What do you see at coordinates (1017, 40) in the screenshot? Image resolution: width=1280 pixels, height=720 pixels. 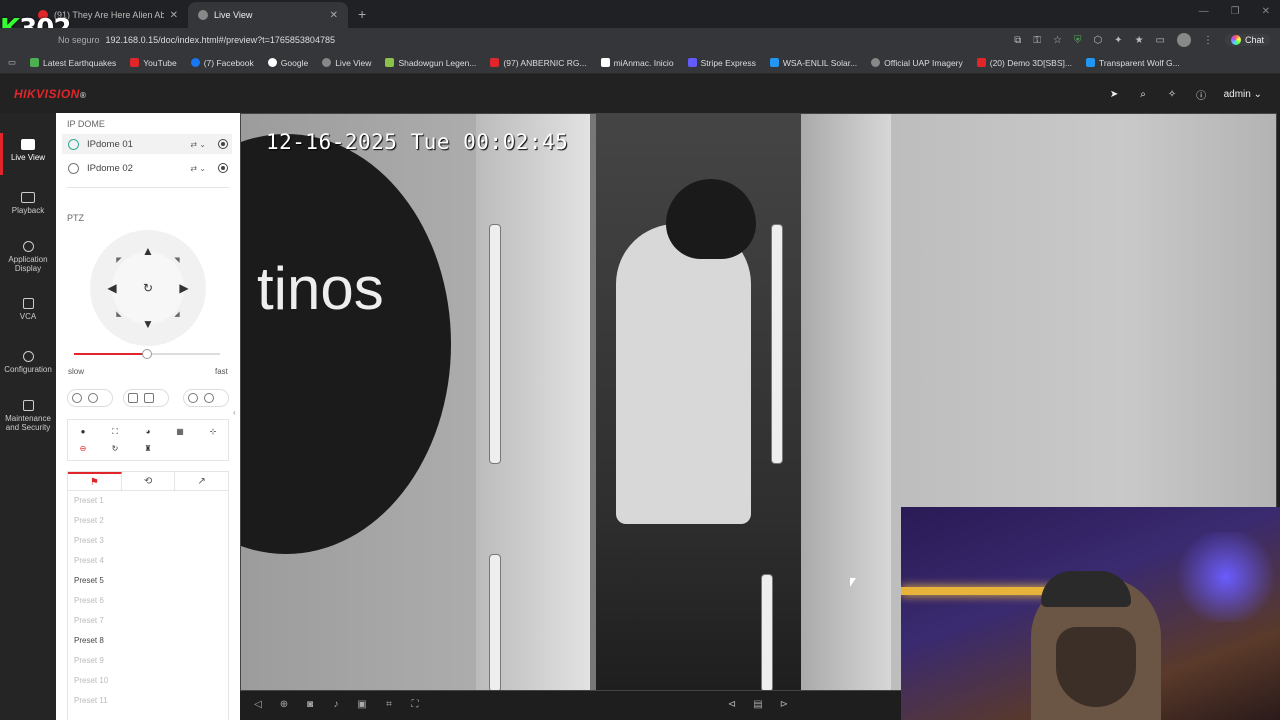 I see `translate-icon: ⧉` at bounding box center [1017, 40].